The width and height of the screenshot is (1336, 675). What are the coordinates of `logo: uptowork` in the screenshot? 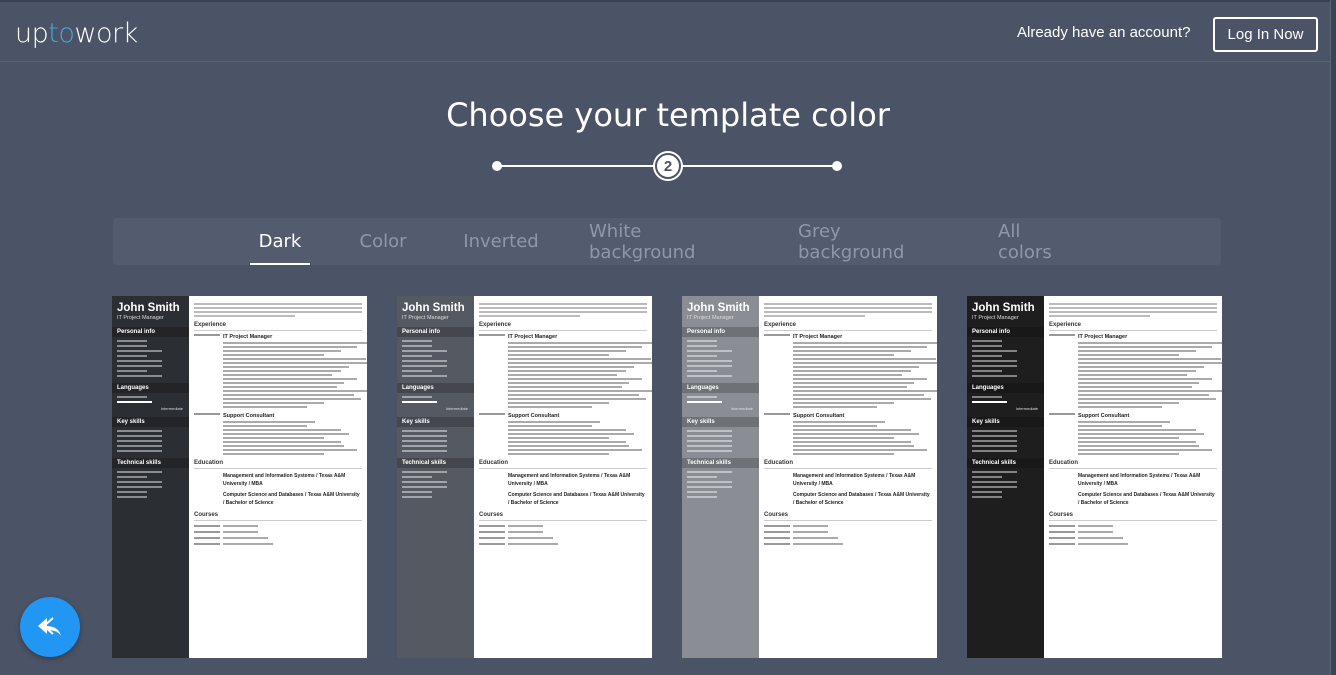 It's located at (76, 33).